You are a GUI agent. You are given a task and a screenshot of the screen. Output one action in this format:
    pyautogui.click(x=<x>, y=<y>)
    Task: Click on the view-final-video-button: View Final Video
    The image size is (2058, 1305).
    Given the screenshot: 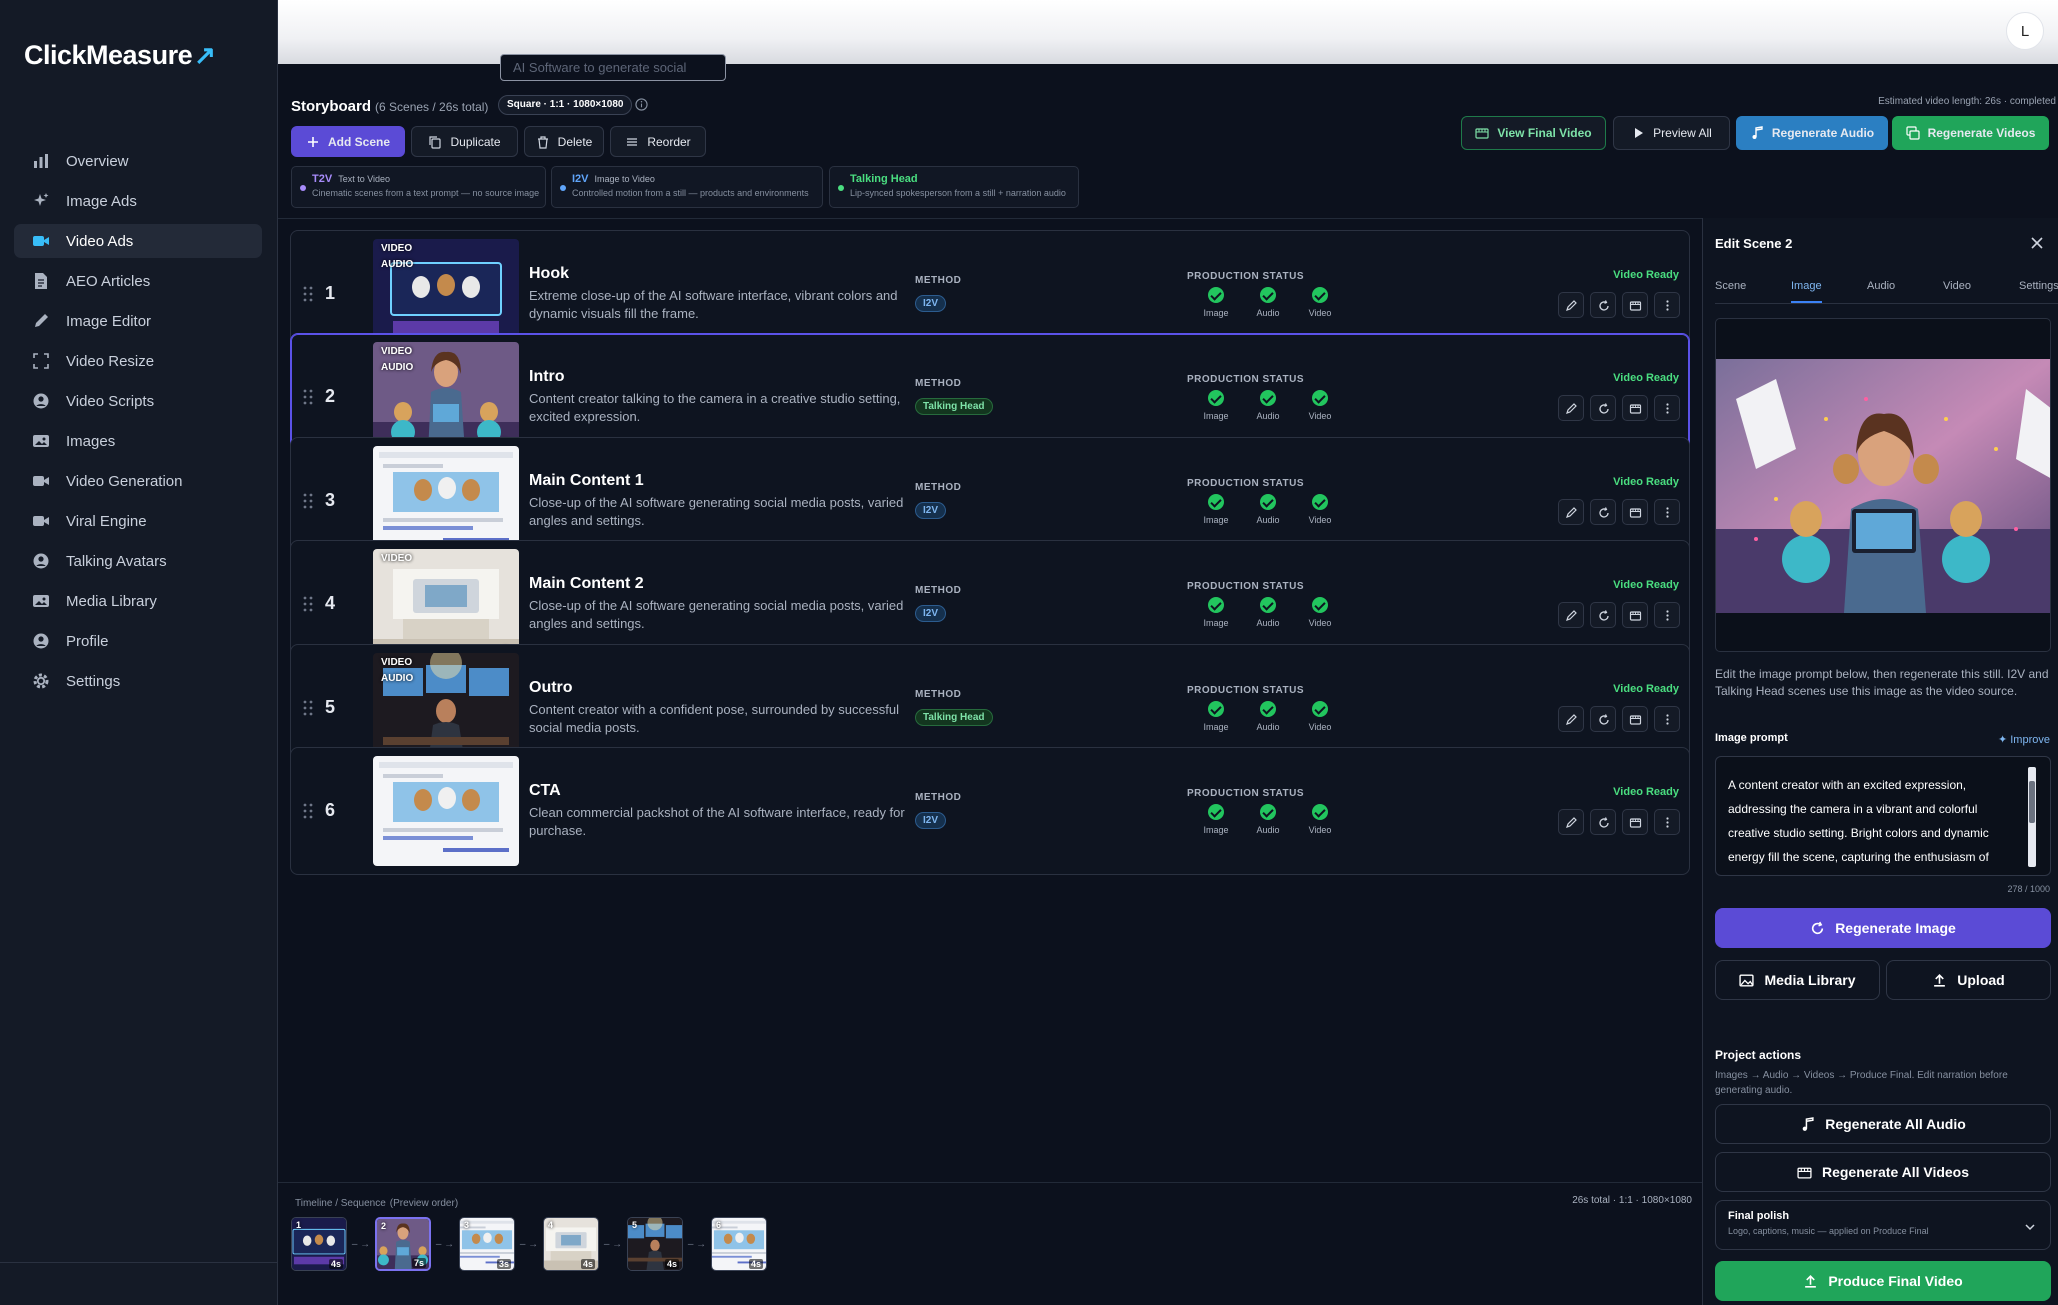 What is the action you would take?
    pyautogui.click(x=1533, y=133)
    